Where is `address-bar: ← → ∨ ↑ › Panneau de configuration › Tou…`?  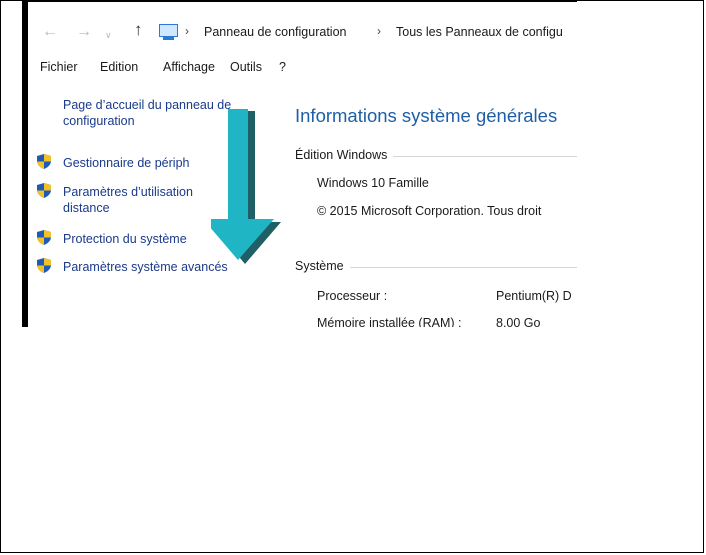
address-bar: ← → ∨ ↑ › Panneau de configuration › Tou… is located at coordinates (302, 29).